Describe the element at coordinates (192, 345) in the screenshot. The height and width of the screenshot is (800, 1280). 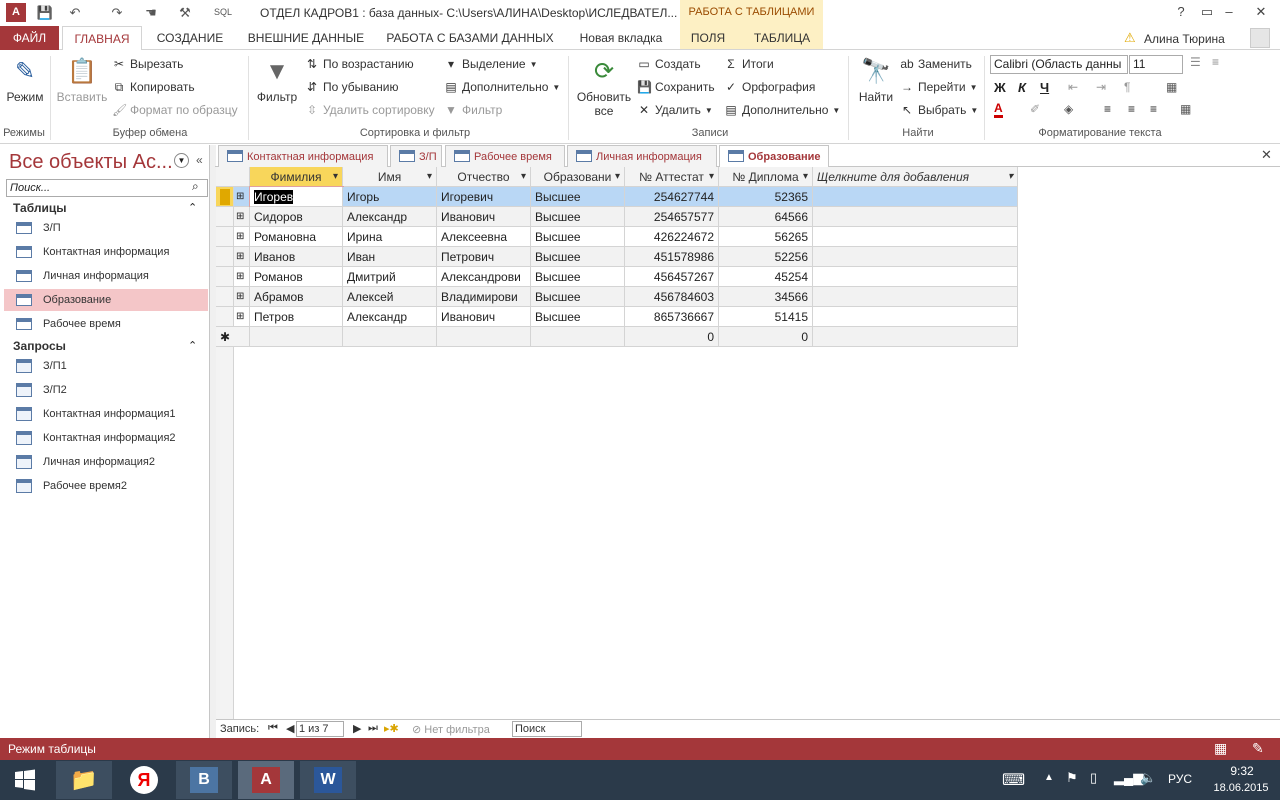
I see `collapse-queries-icon: ⌃` at that location.